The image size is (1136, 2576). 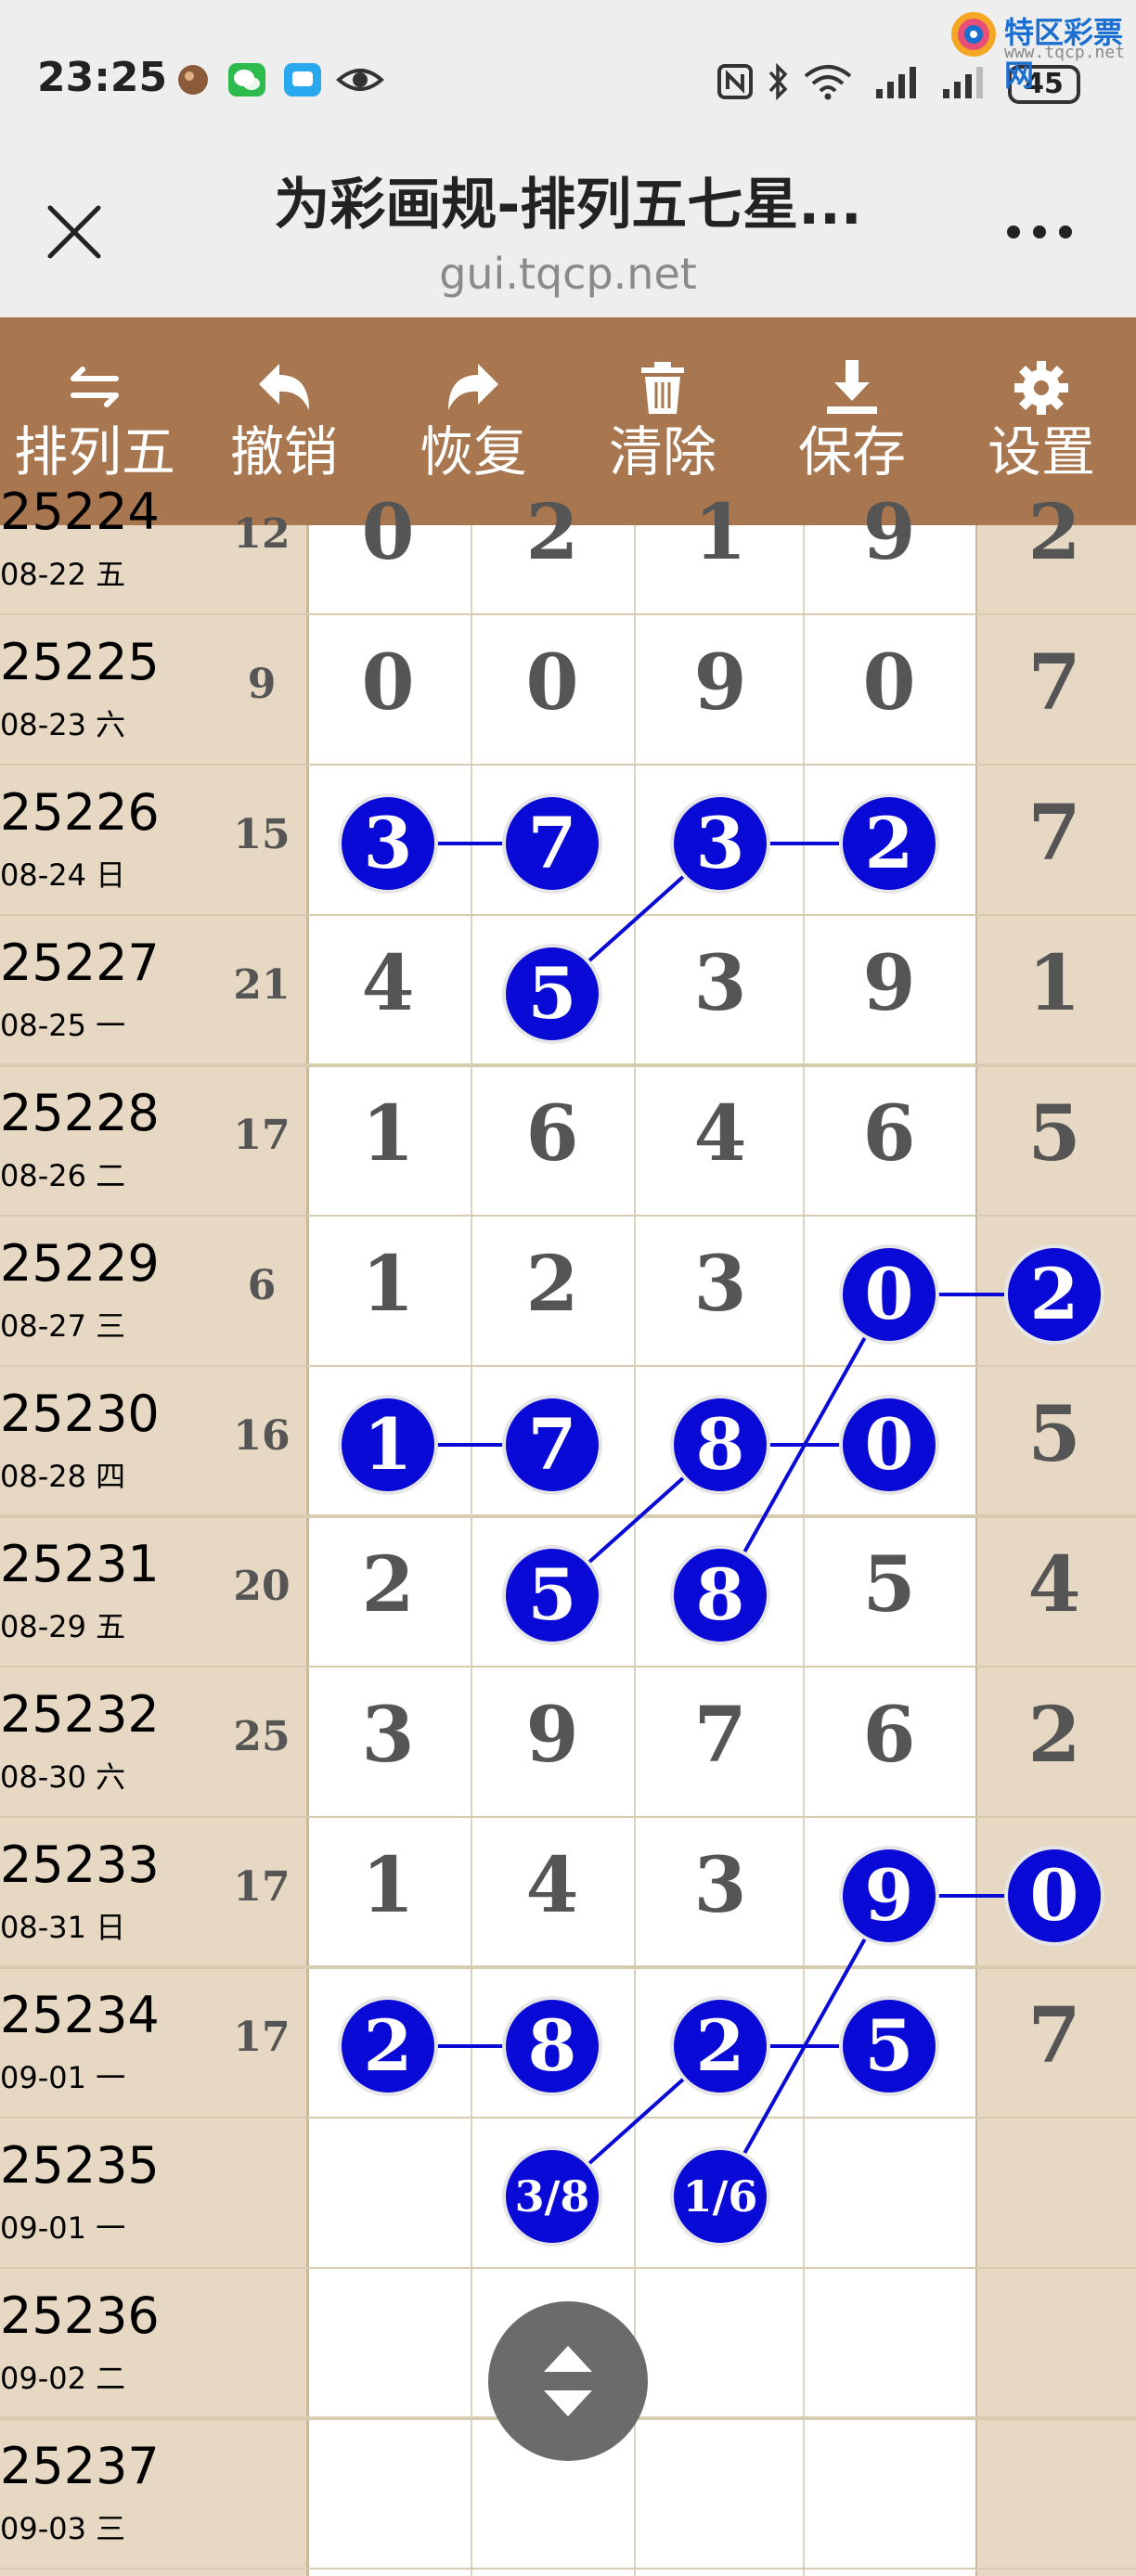 What do you see at coordinates (80, 1264) in the screenshot?
I see `issue-number: 25229` at bounding box center [80, 1264].